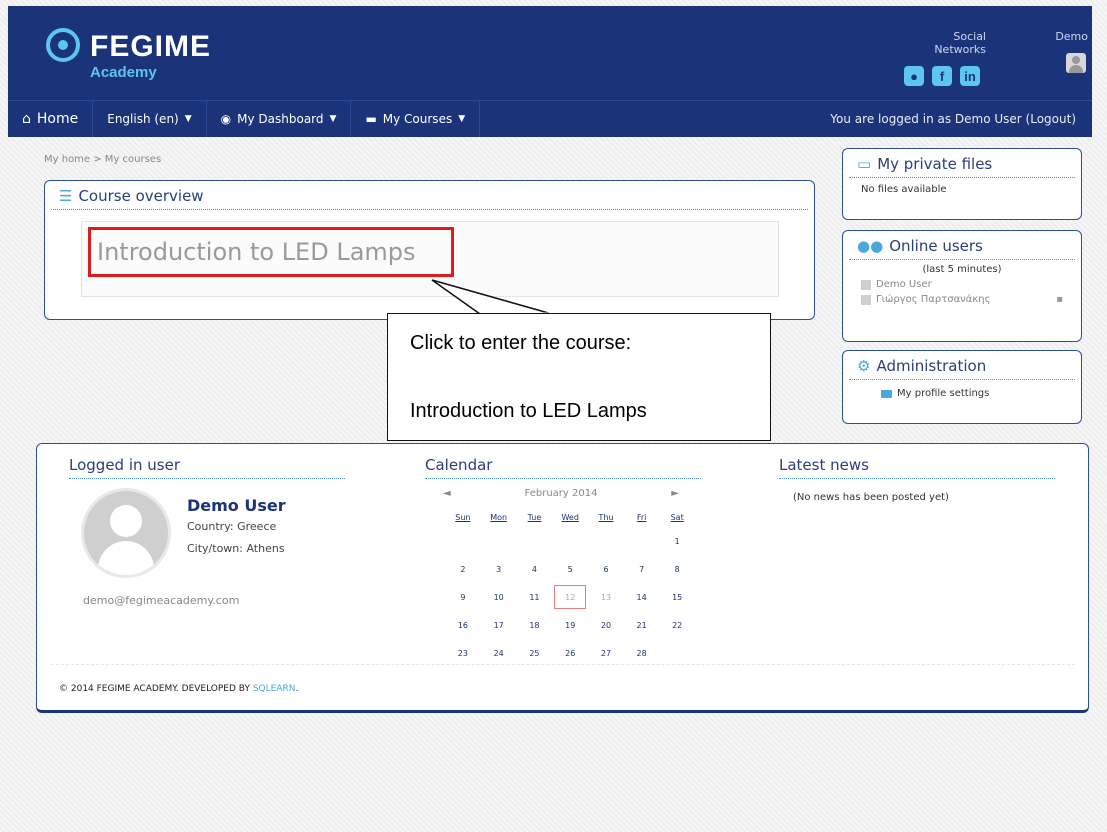 The width and height of the screenshot is (1107, 832). Describe the element at coordinates (463, 597) in the screenshot. I see `calendar-day: 9` at that location.